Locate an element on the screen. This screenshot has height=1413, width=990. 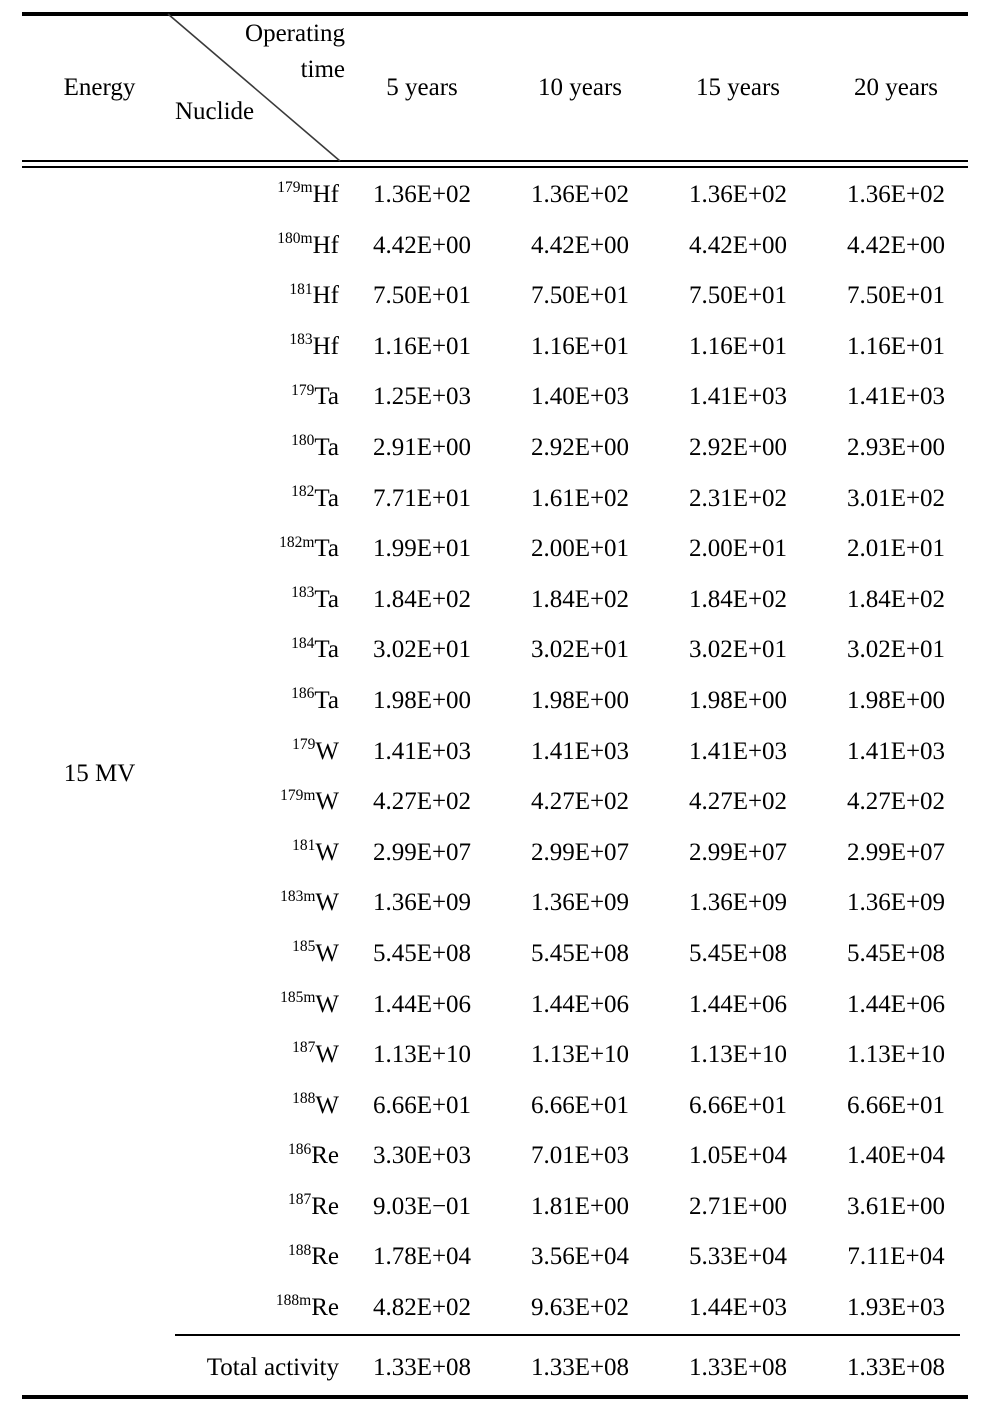
nuclide-mass-number: 184 is located at coordinates (303, 643).